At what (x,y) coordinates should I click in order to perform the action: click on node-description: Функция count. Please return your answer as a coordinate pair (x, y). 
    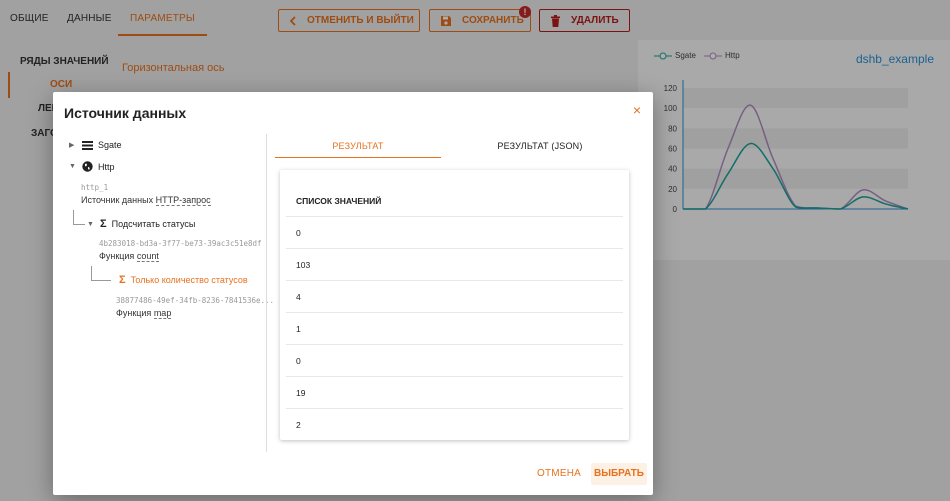
    Looking at the image, I should click on (129, 256).